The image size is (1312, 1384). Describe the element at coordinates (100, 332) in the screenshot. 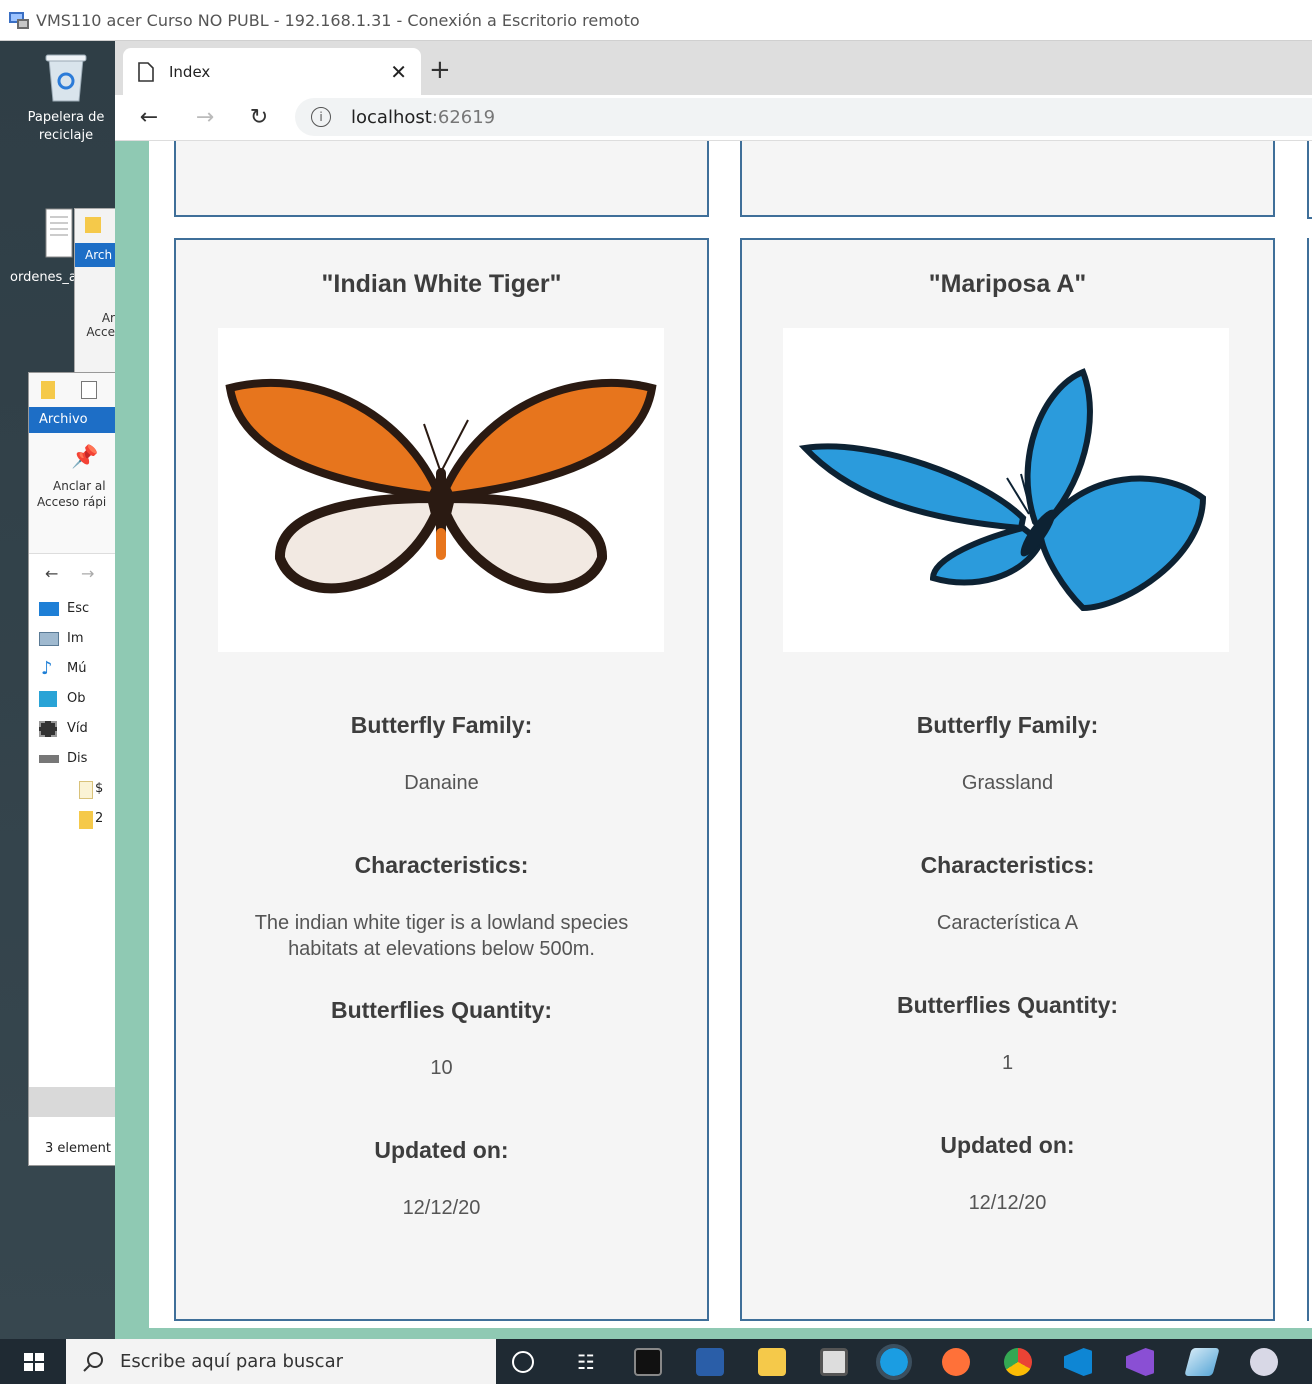

I see `explorer-back-item-b: Acce` at that location.